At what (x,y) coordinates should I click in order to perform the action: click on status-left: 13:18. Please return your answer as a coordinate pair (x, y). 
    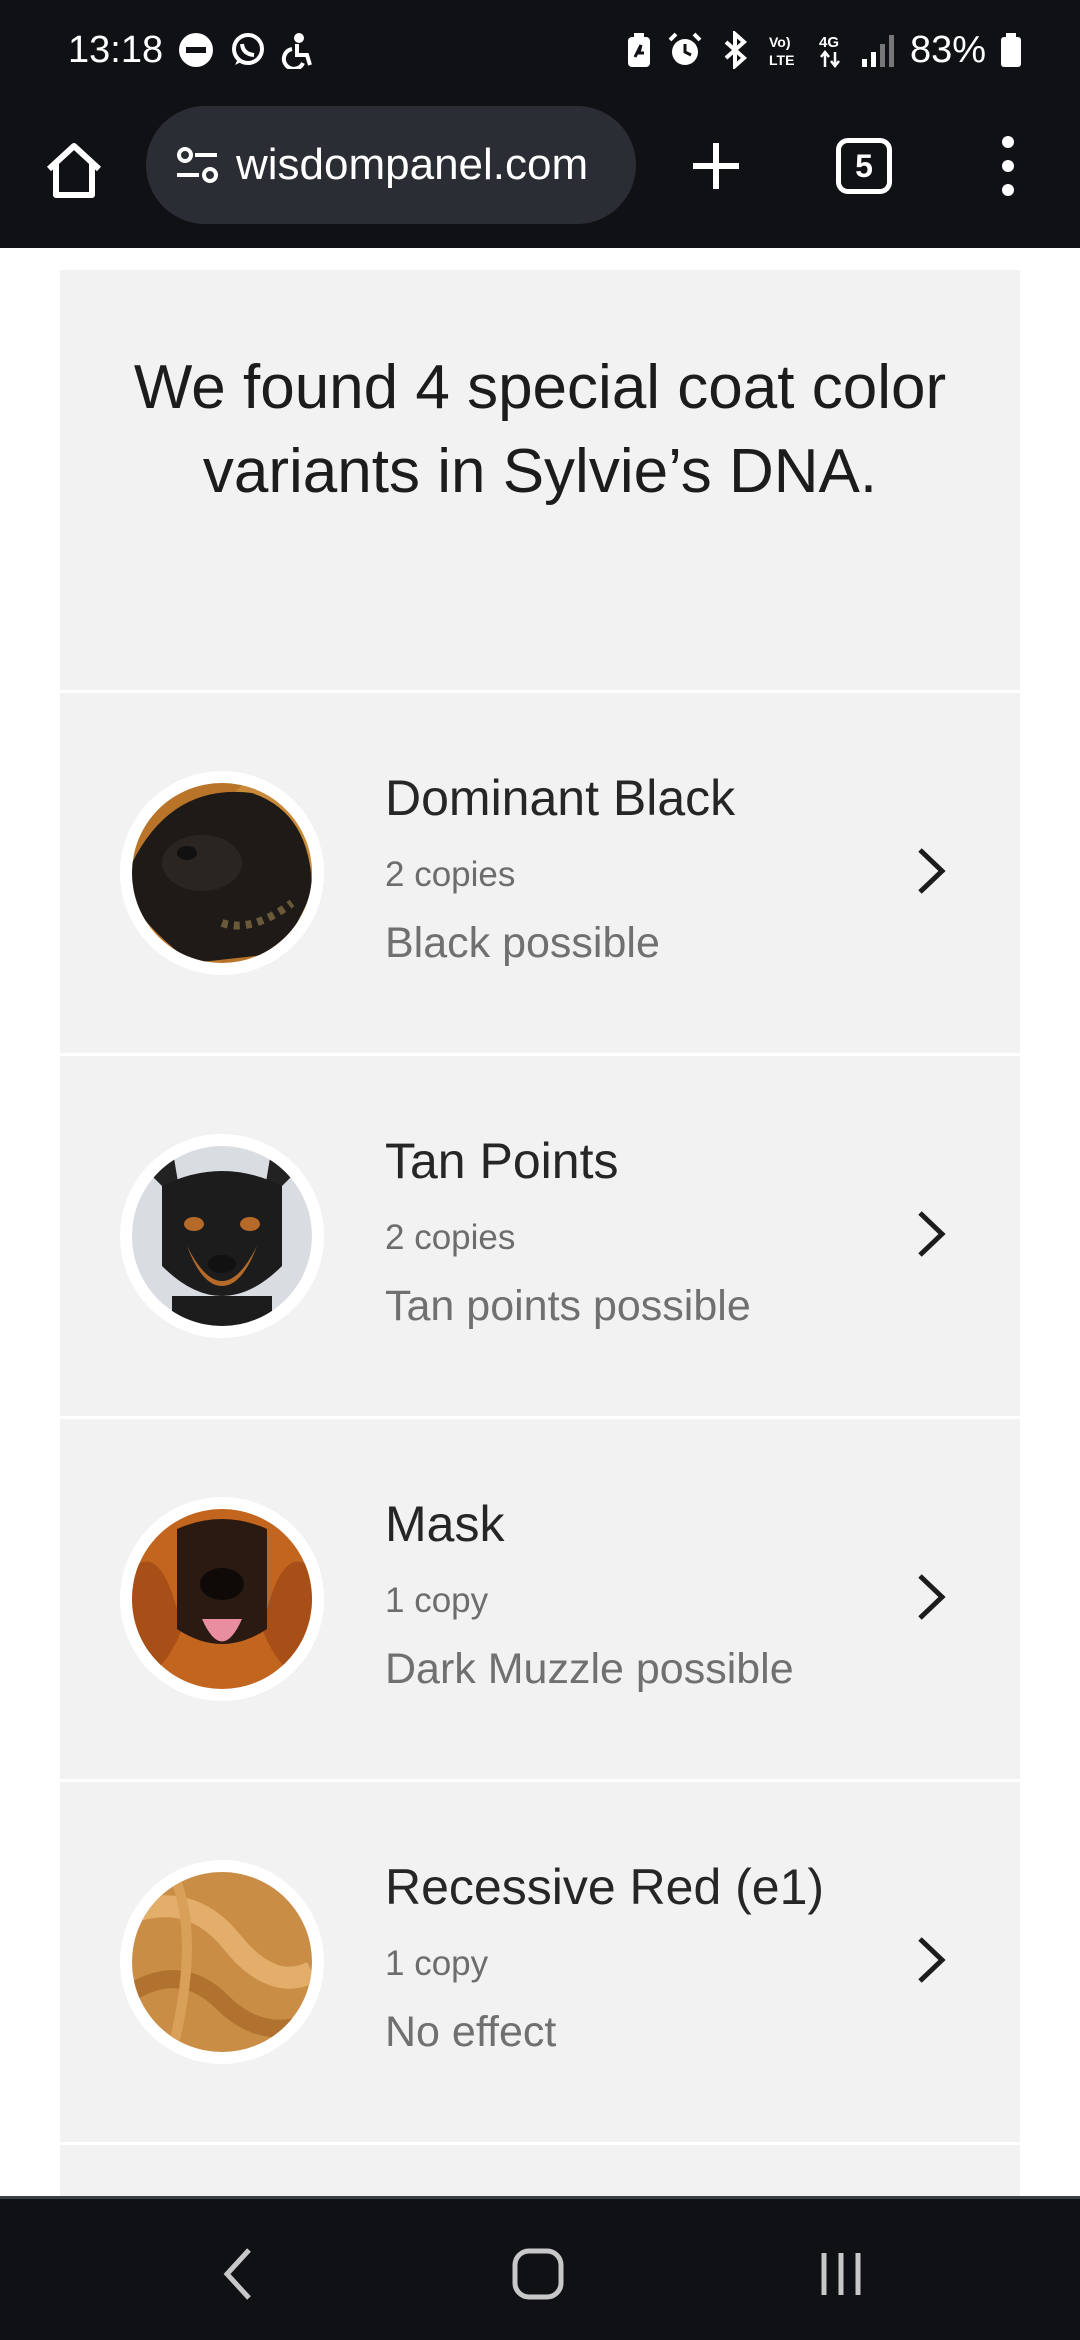
    Looking at the image, I should click on (191, 50).